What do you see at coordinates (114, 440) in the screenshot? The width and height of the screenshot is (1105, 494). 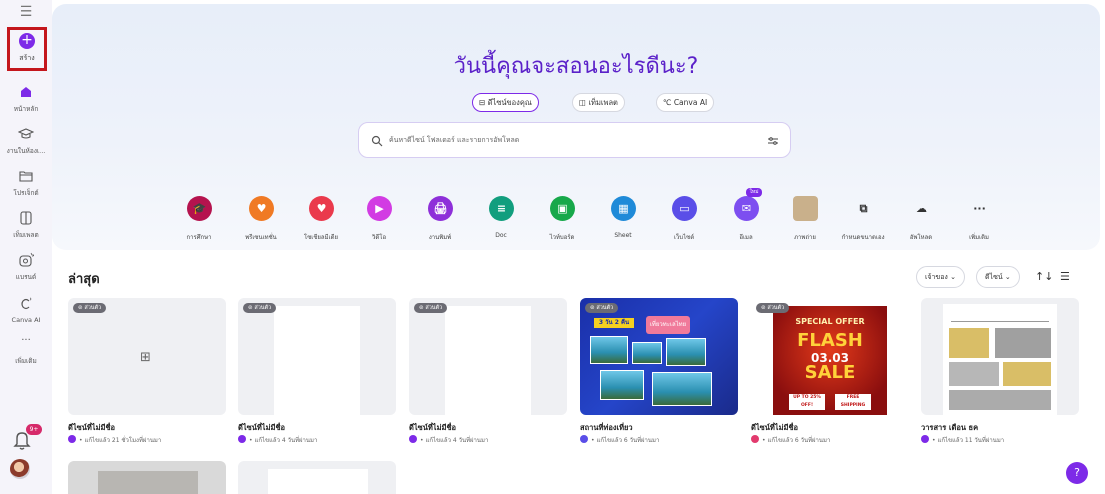 I see `design-meta: • แก้ไขแล้ว 21 ชั่วโมงที่ผ่านมา` at bounding box center [114, 440].